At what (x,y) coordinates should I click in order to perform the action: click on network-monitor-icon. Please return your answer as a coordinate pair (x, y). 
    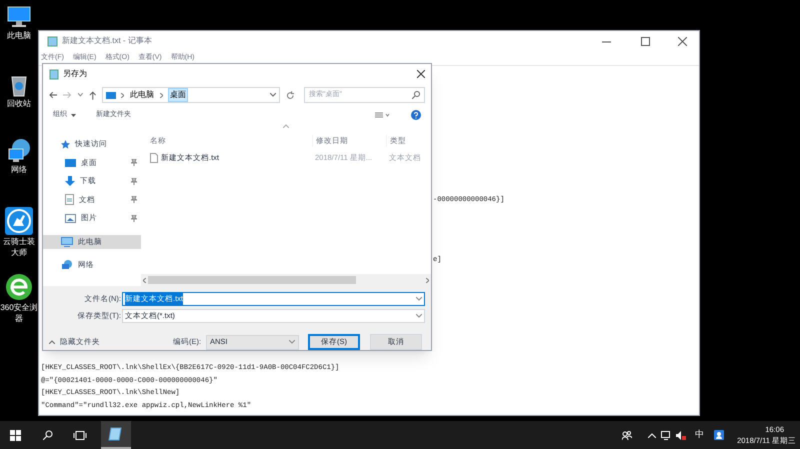
    Looking at the image, I should click on (666, 435).